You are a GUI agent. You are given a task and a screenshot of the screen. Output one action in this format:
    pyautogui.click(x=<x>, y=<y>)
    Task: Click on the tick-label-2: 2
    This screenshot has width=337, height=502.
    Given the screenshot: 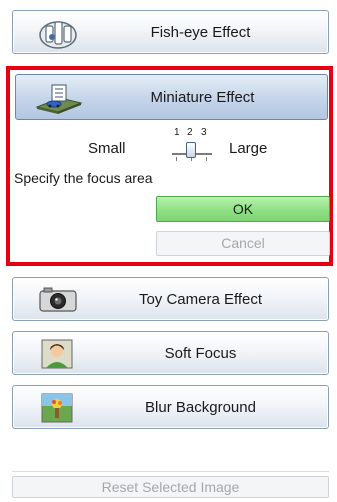 What is the action you would take?
    pyautogui.click(x=190, y=132)
    